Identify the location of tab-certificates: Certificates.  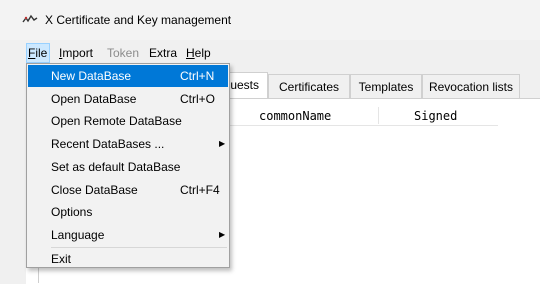
(309, 86).